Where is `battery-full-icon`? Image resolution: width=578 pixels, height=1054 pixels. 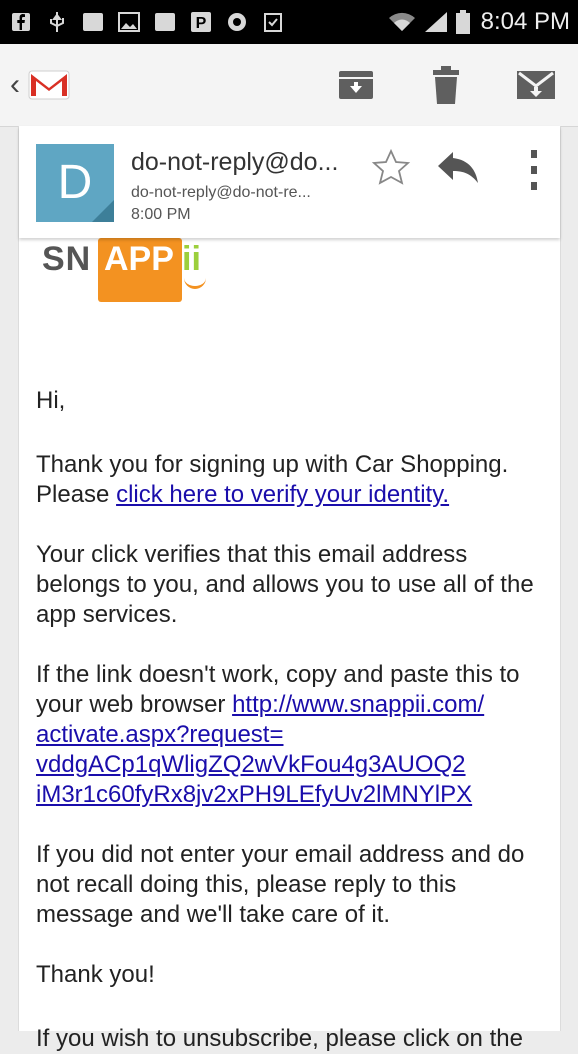 battery-full-icon is located at coordinates (93, 22).